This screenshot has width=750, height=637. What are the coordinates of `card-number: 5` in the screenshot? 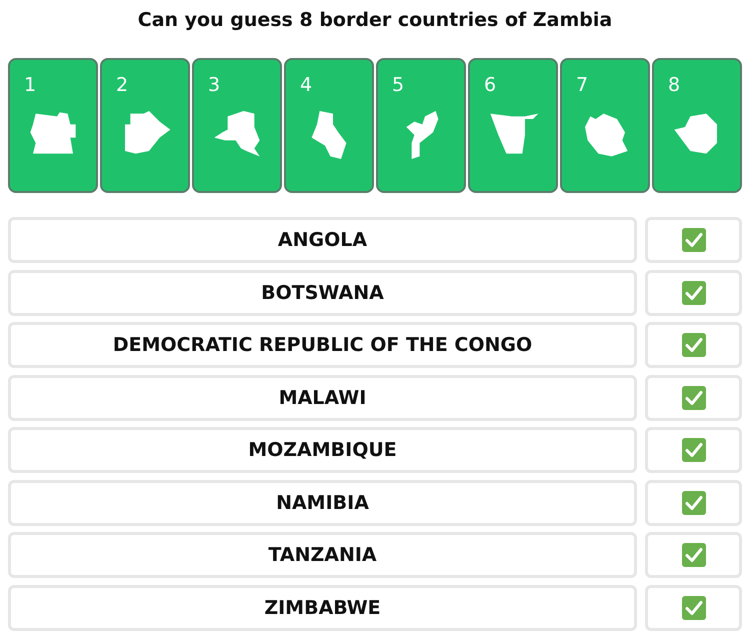 It's located at (398, 85).